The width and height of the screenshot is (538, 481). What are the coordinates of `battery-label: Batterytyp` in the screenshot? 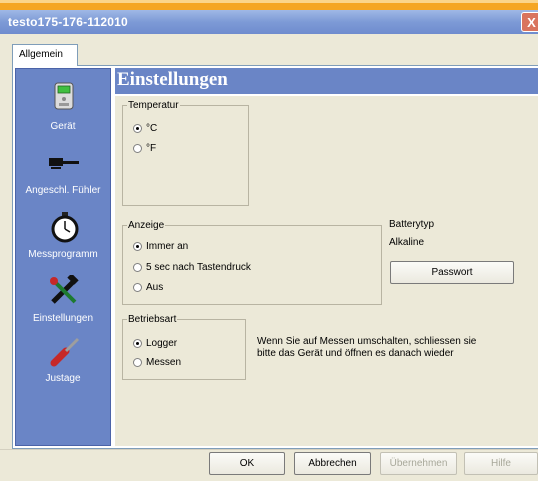 It's located at (412, 224).